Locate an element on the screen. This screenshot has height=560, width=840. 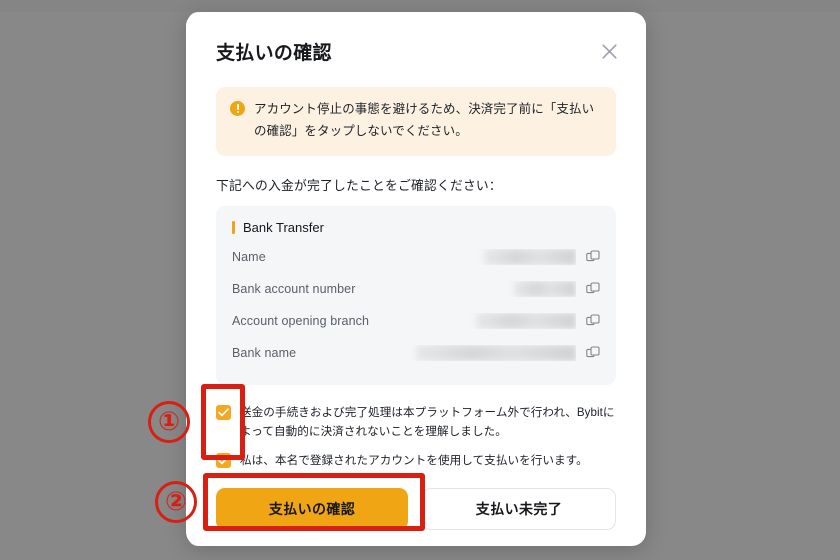
instruction-text: 下記への入金が完了したことをご確認ください： is located at coordinates (359, 185).